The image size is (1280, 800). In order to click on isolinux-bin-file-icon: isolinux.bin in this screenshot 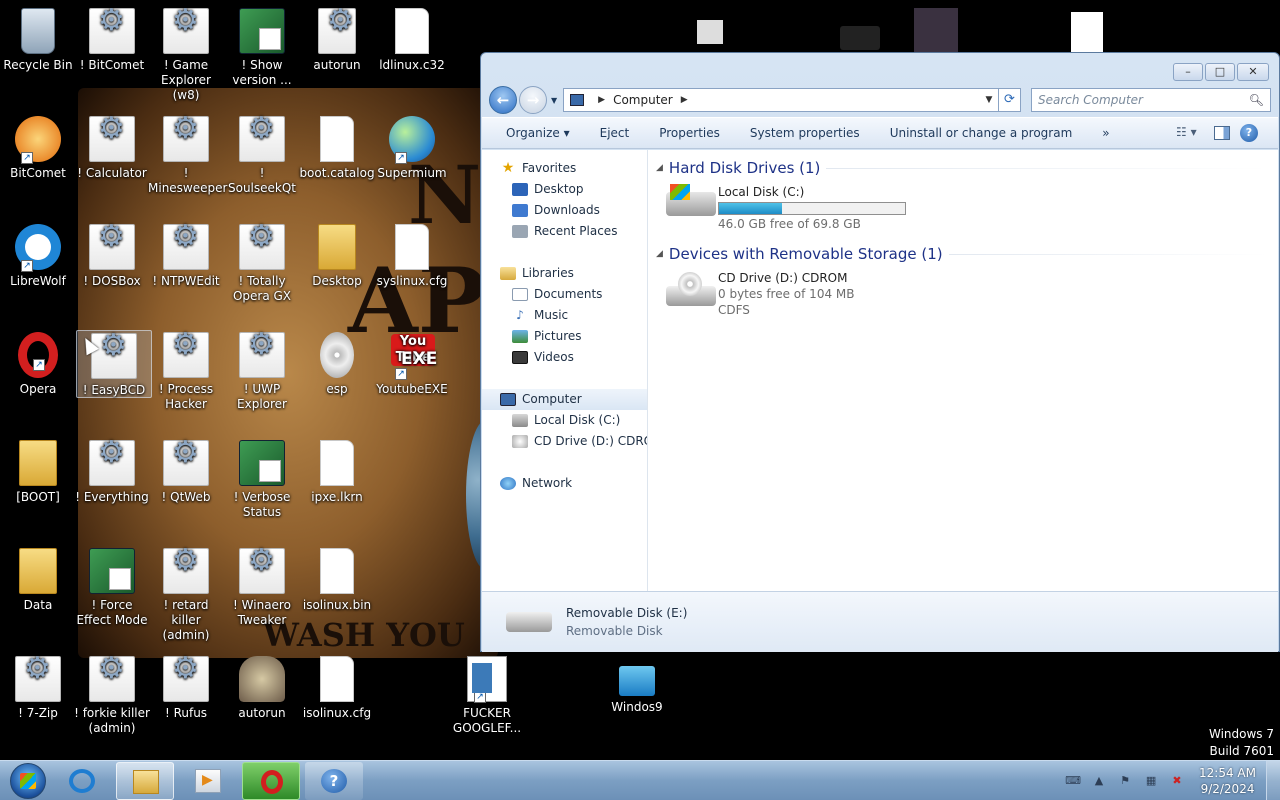, I will do `click(337, 580)`.